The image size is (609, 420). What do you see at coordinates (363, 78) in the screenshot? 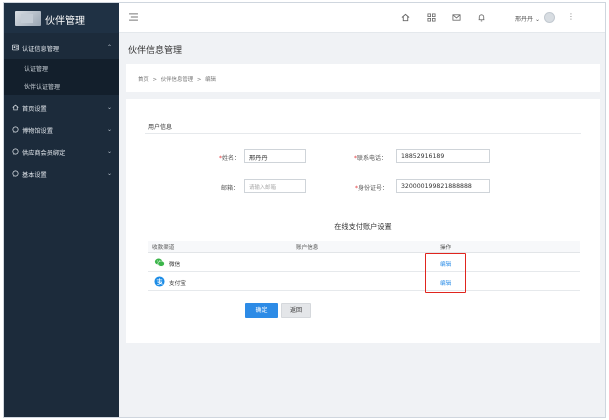
I see `breadcrumb-bar: 首页 > 伙伴信息管理 > 编辑` at bounding box center [363, 78].